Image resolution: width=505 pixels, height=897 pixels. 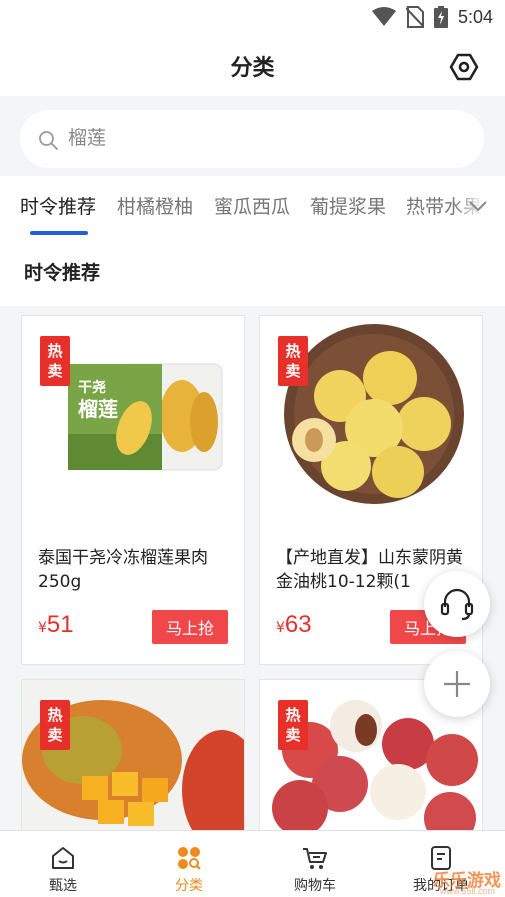 What do you see at coordinates (59, 233) in the screenshot?
I see `active-tab-indicator` at bounding box center [59, 233].